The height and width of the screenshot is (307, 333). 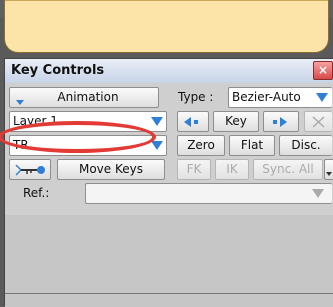 I want to click on type-value: Bezier-Auto, so click(x=266, y=97).